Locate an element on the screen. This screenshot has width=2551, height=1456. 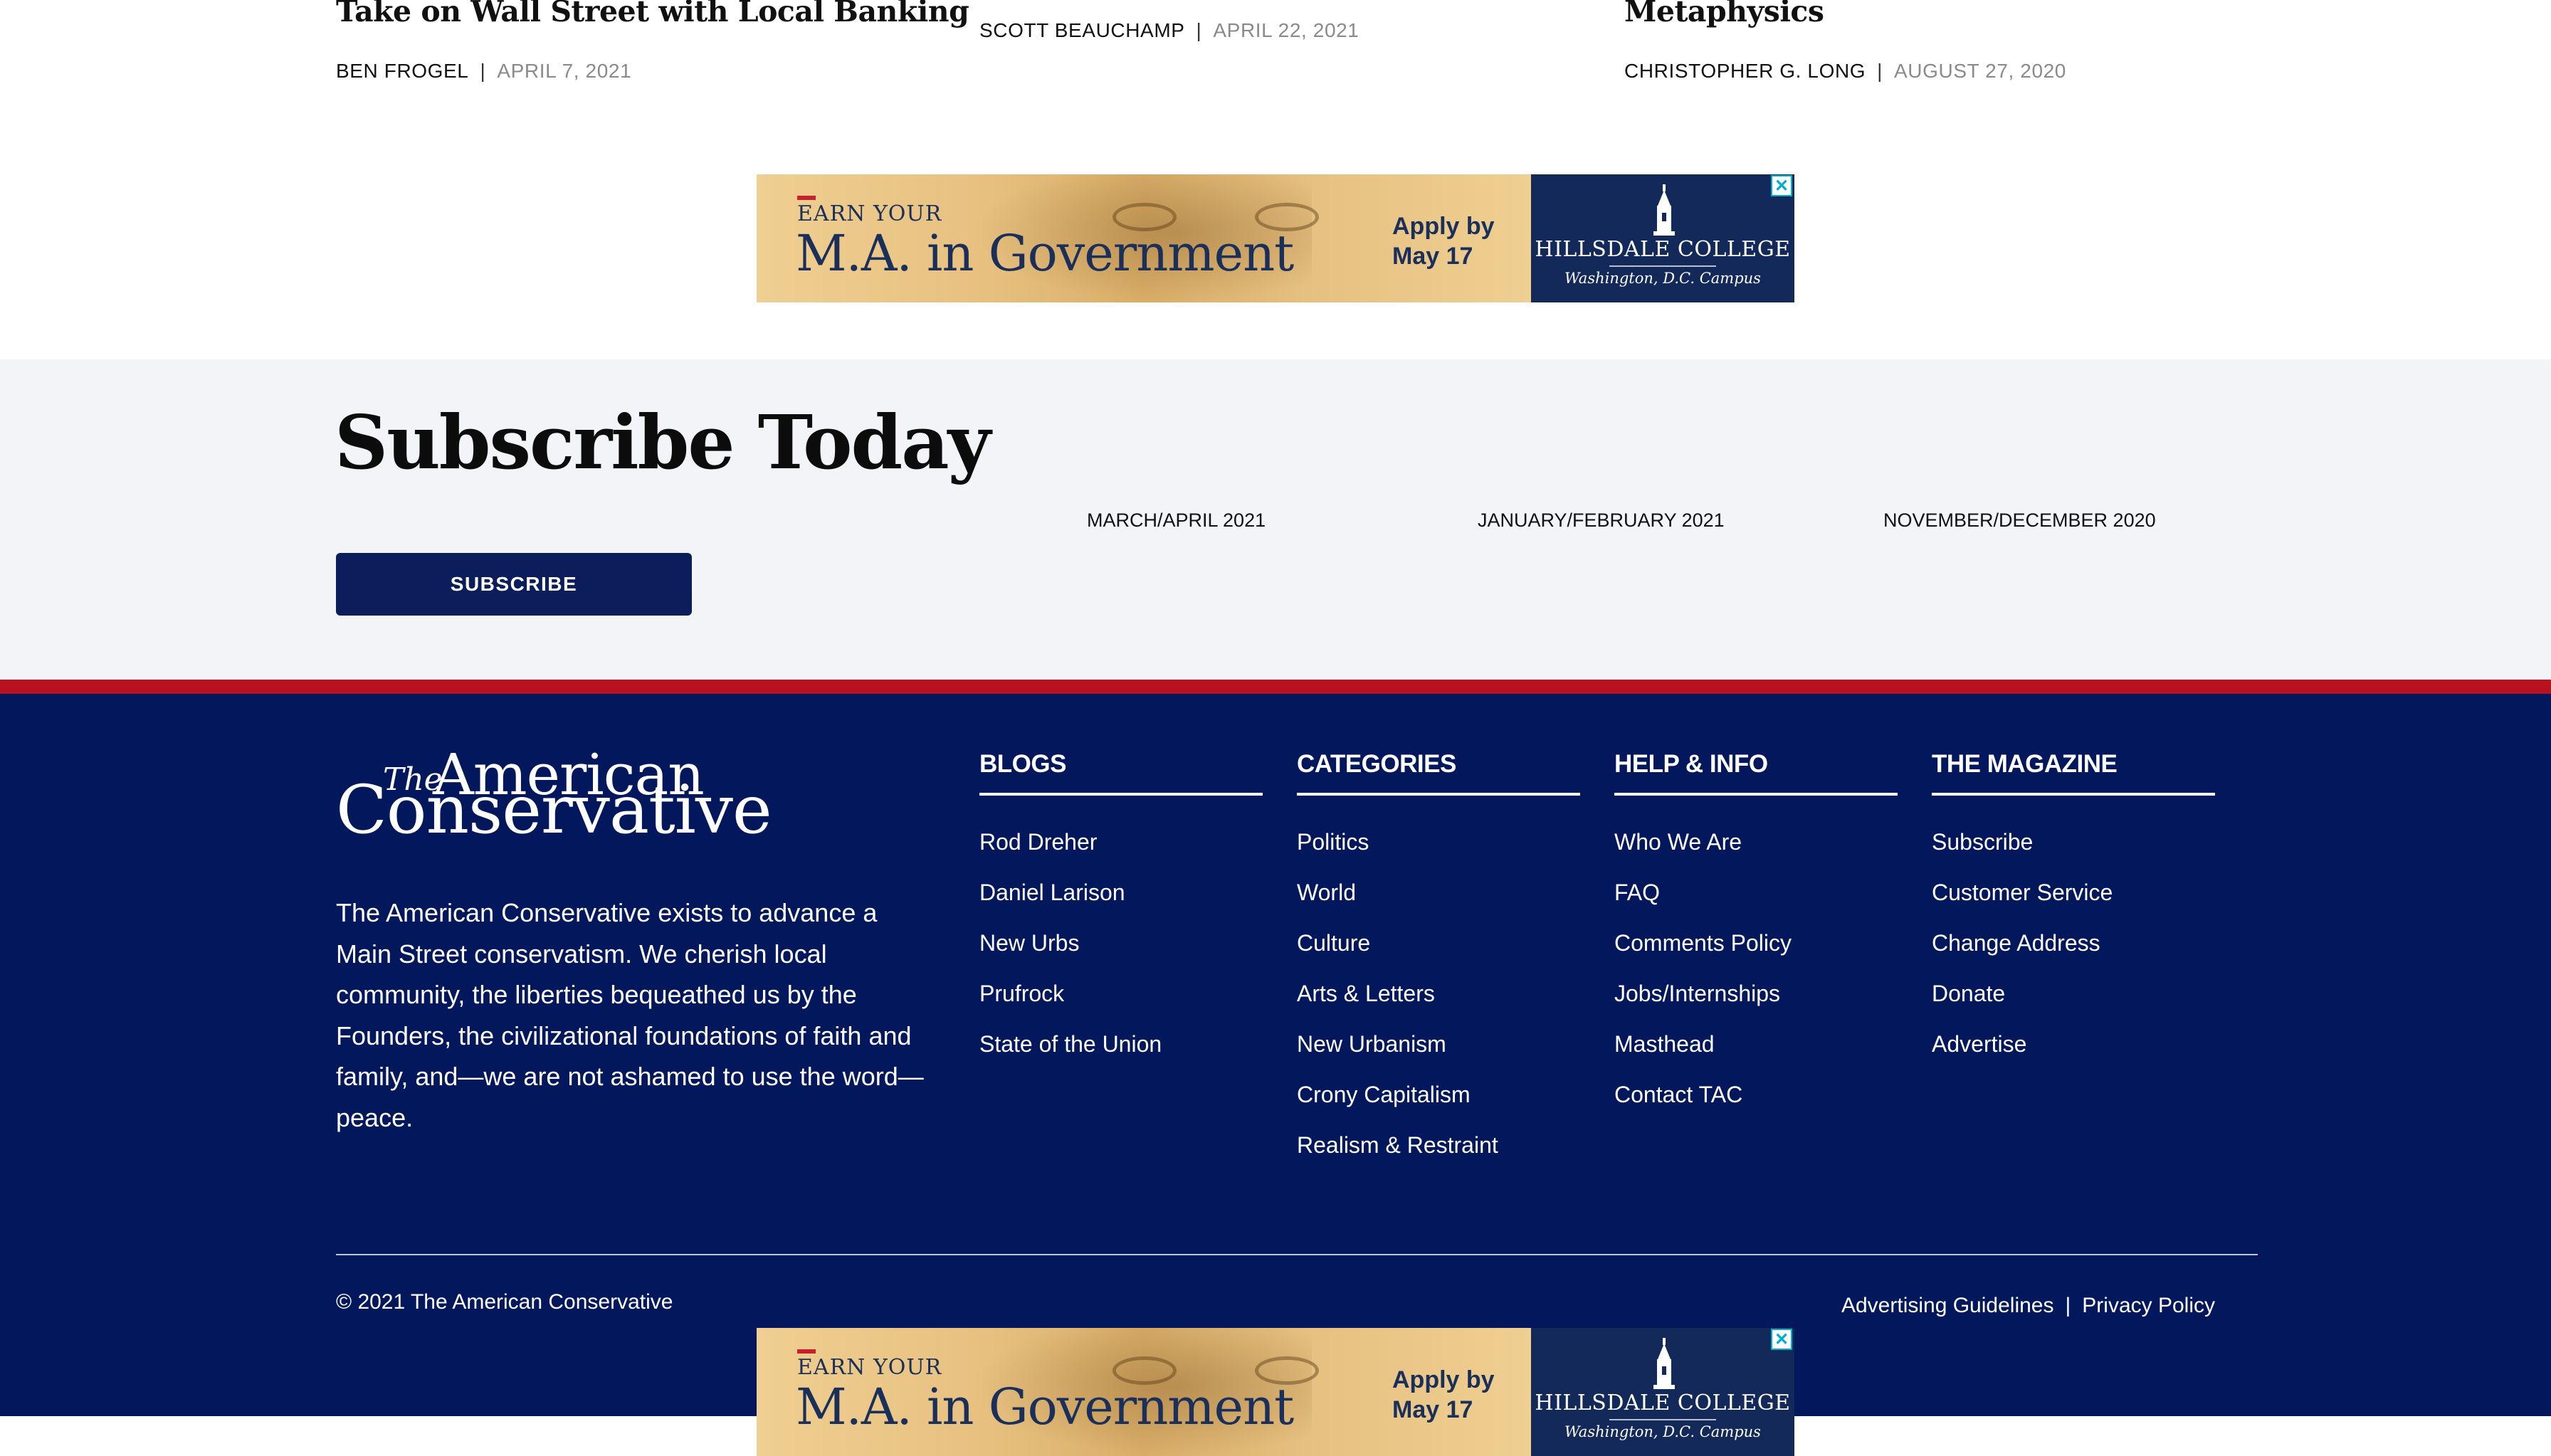
footer-link: FAQ is located at coordinates (1756, 904).